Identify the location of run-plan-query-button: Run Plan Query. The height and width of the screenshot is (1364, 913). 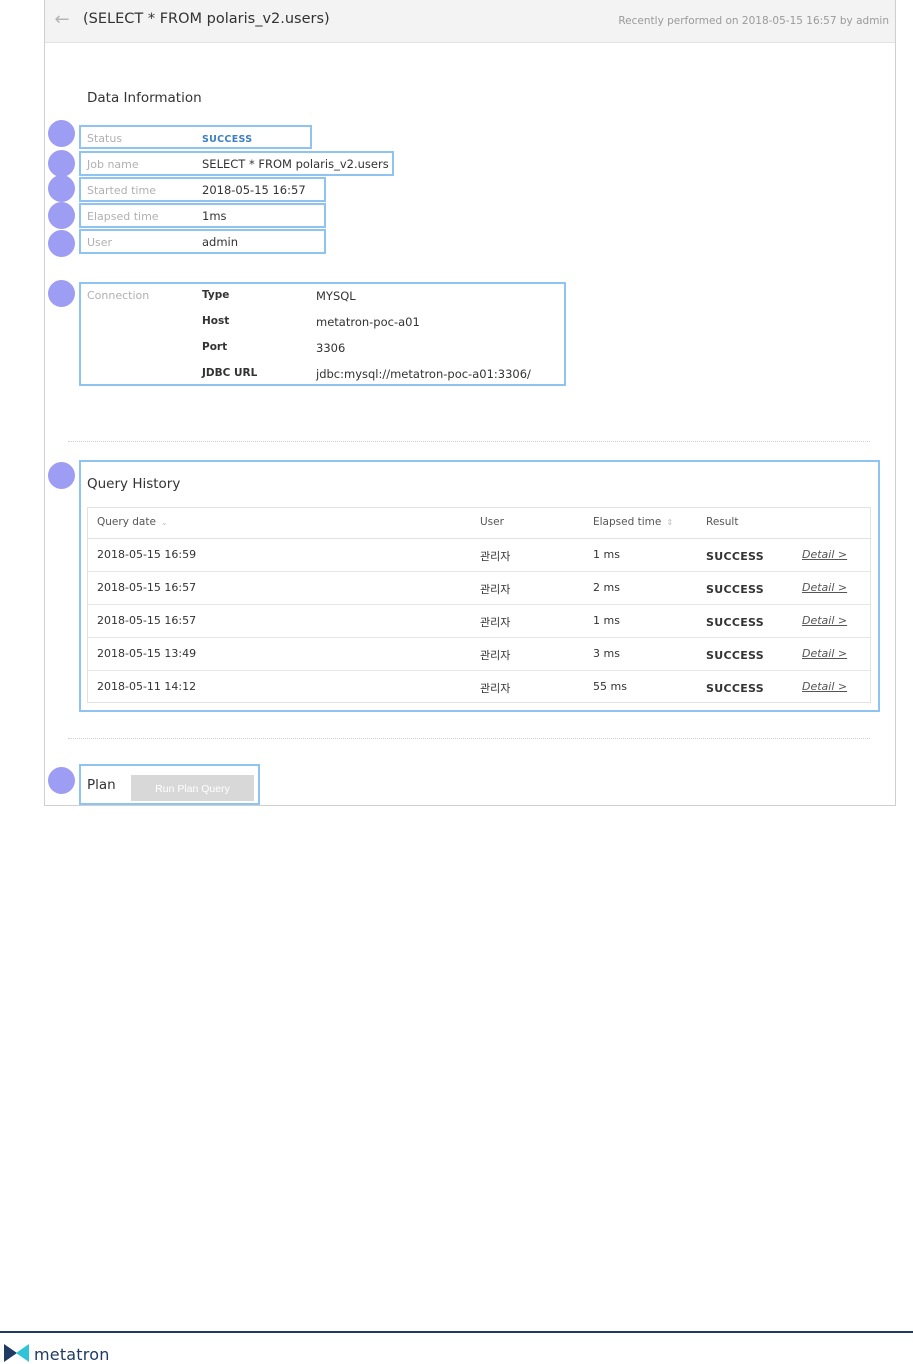
(192, 788).